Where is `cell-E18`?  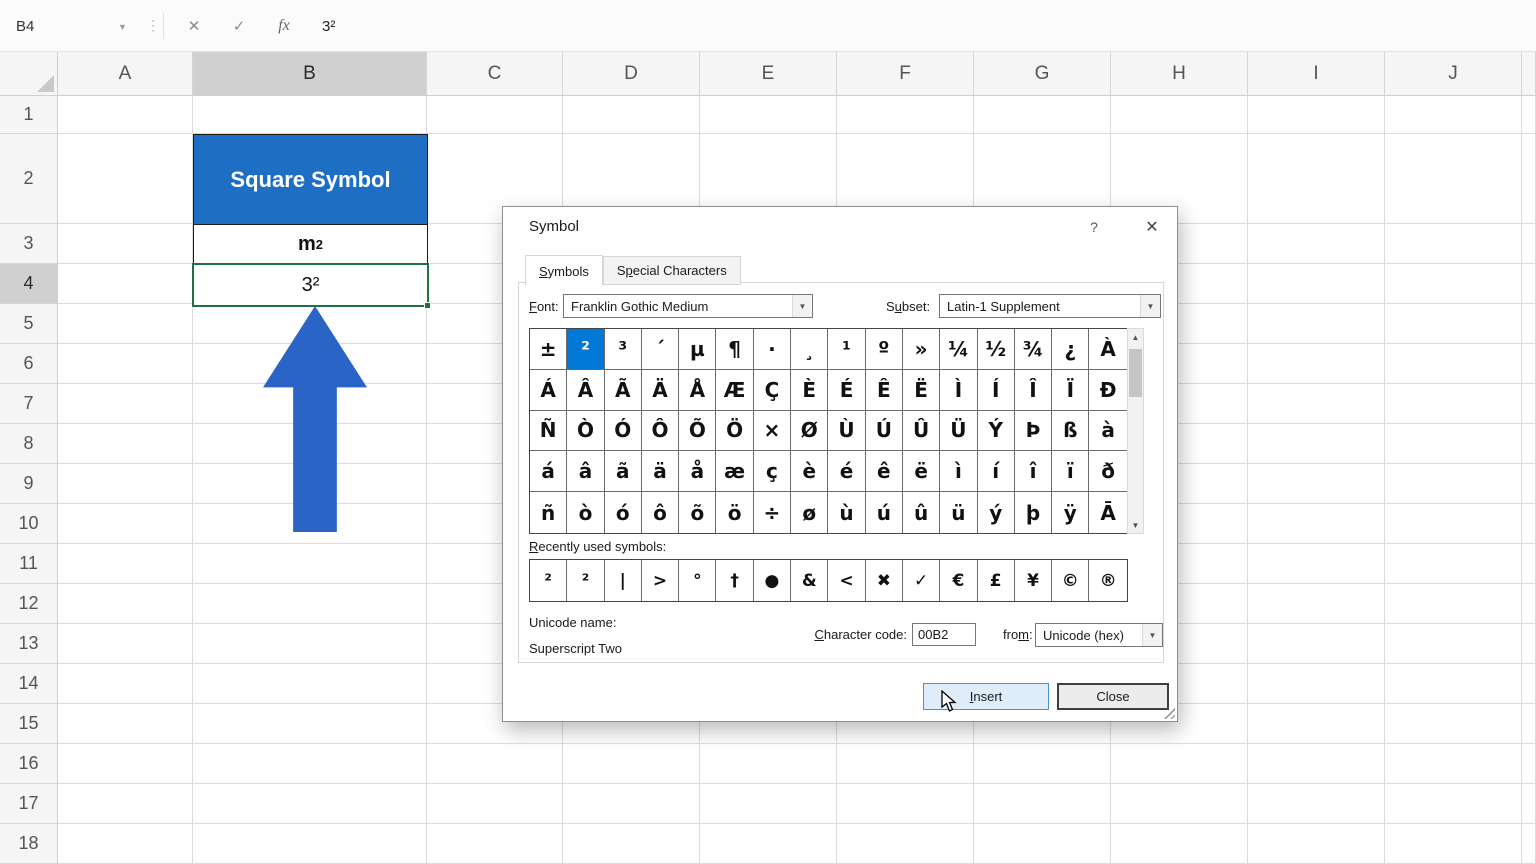 cell-E18 is located at coordinates (768, 844).